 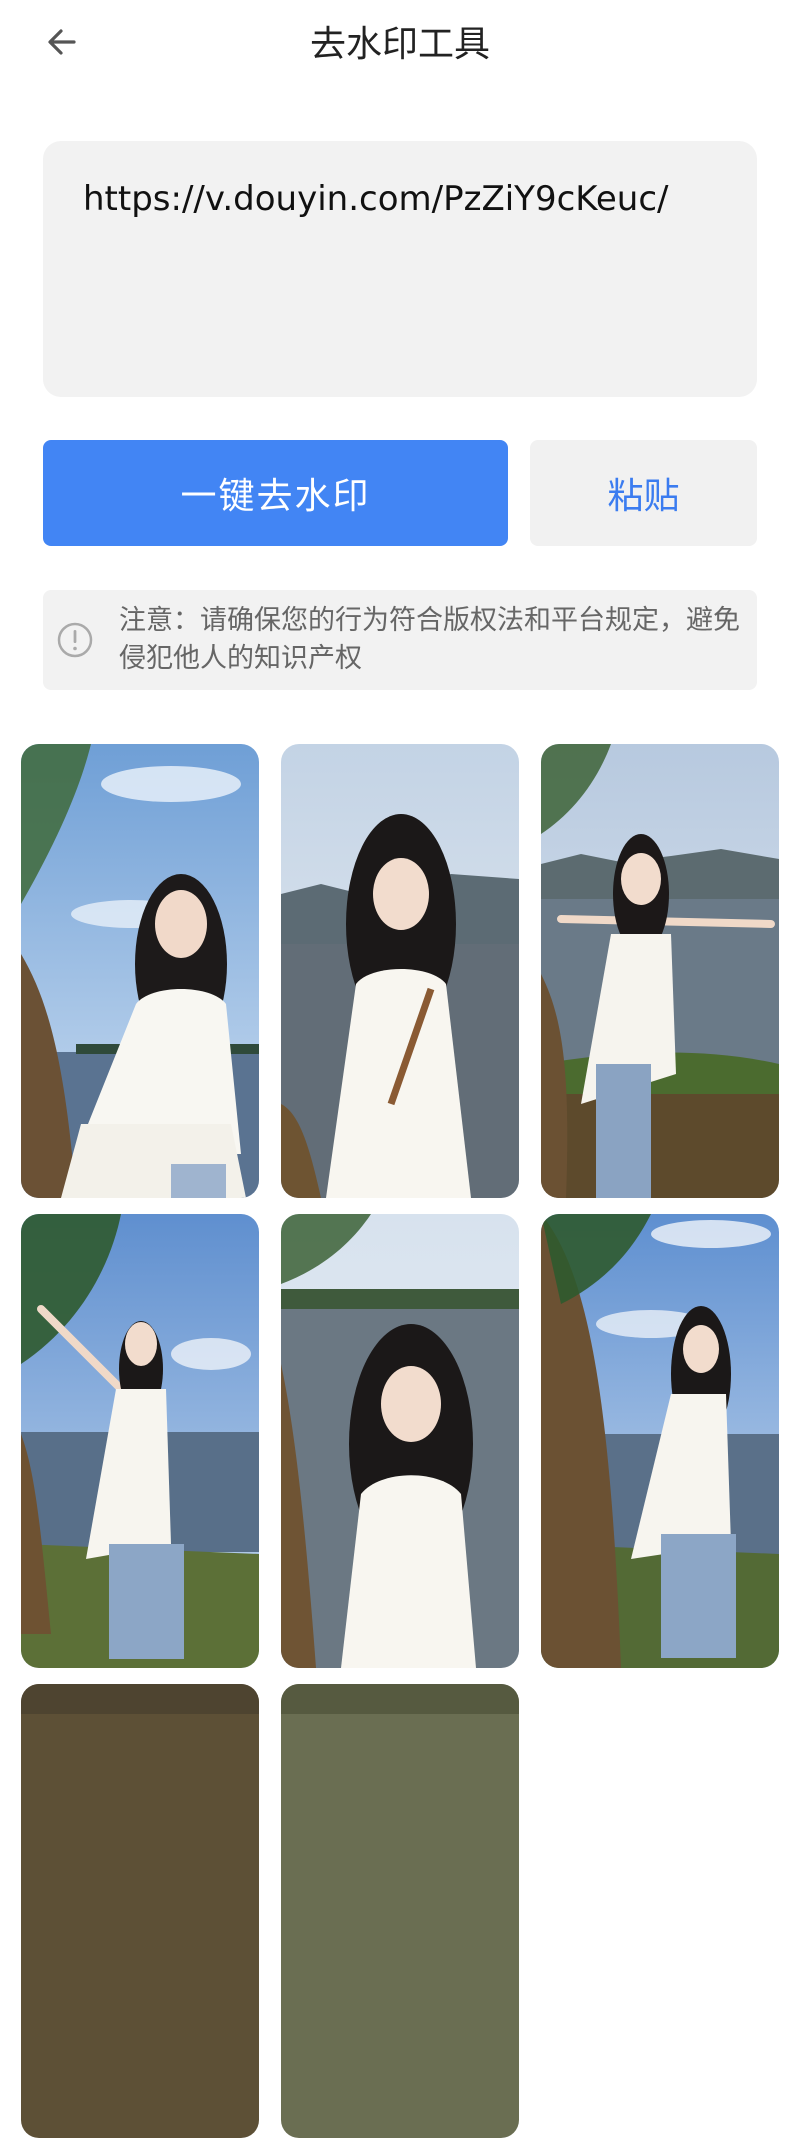 I want to click on notice-text: 注意：请确保您的行为符合版权法和平台规定，避免侵犯他人的知识产权, so click(x=429, y=639).